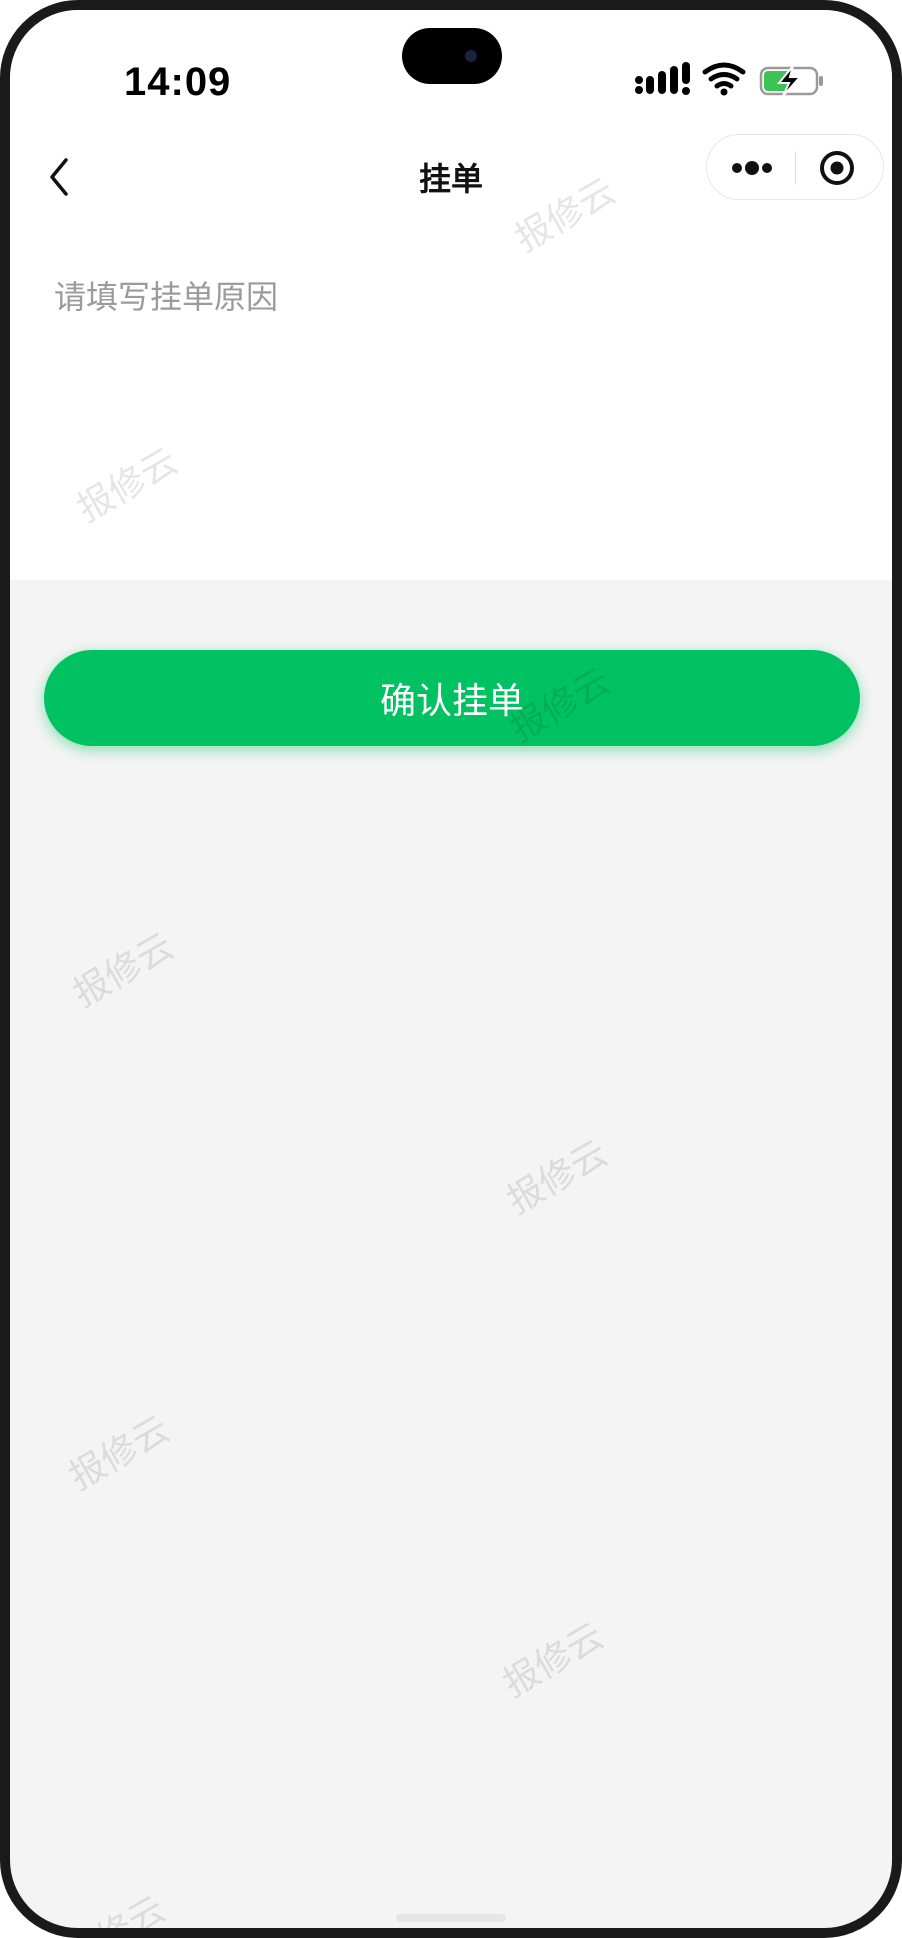 This screenshot has width=902, height=1938. Describe the element at coordinates (662, 78) in the screenshot. I see `signal-icon` at that location.